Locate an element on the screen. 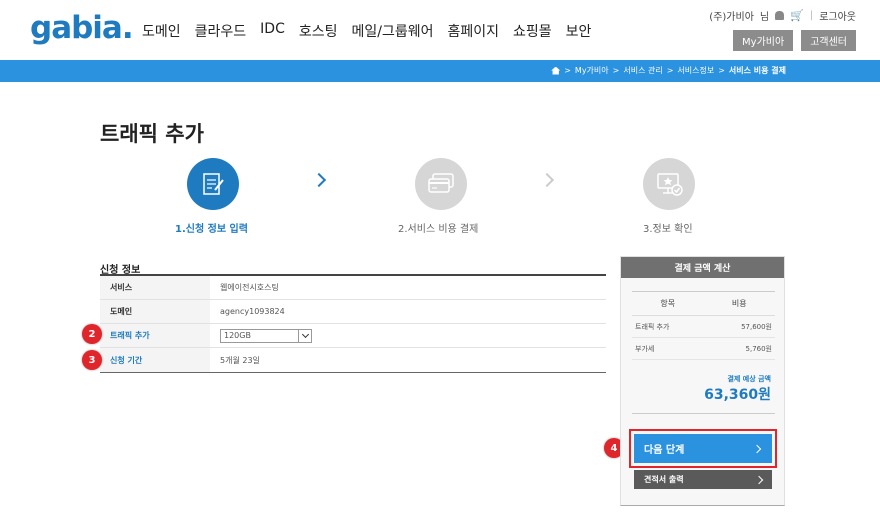 Image resolution: width=880 pixels, height=521 pixels. table-row: 도메인 agency1093824 is located at coordinates (353, 312).